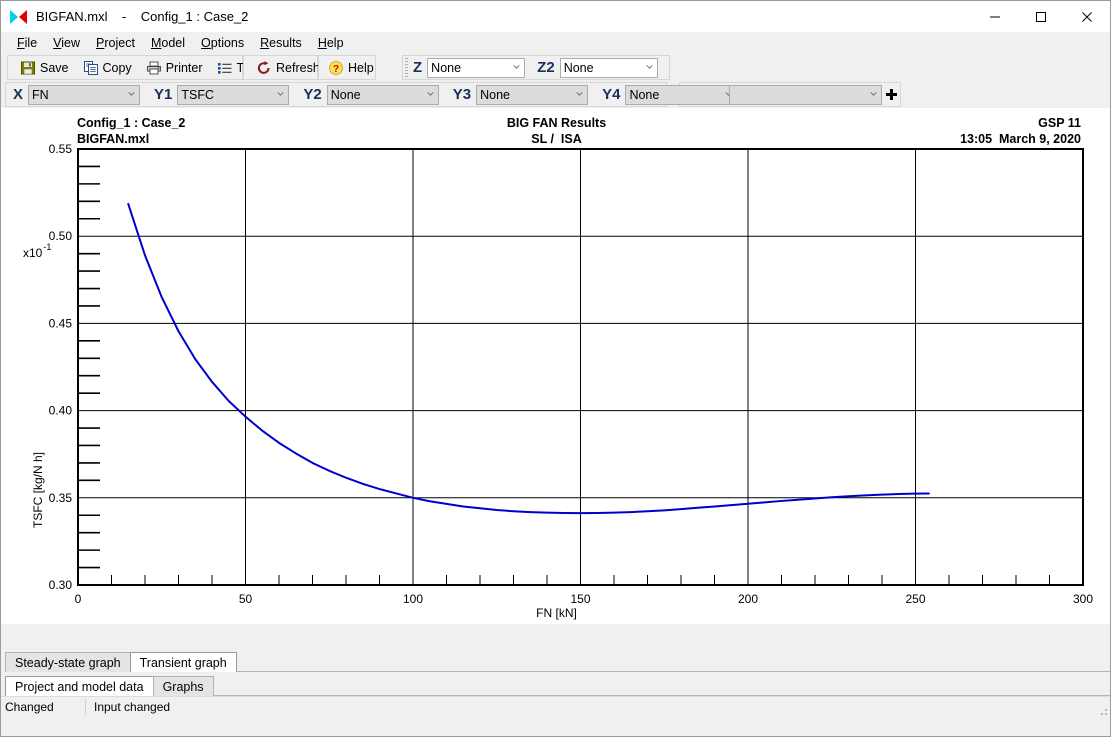 This screenshot has width=1111, height=737. I want to click on svg-text: 250, so click(915, 599).